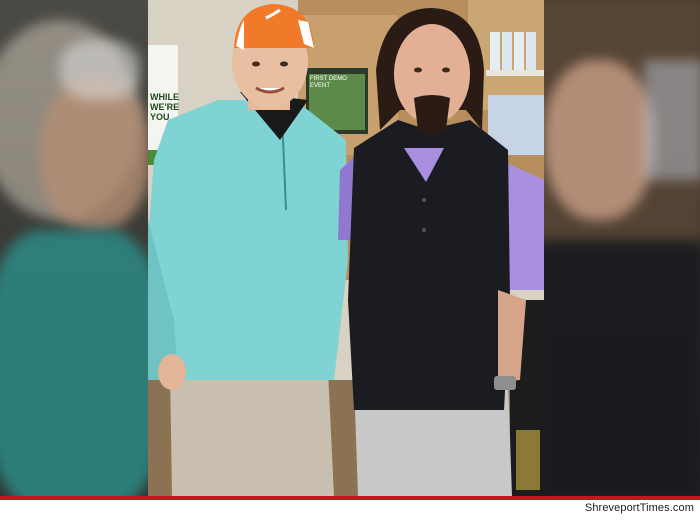 The image size is (700, 520). Describe the element at coordinates (350, 510) in the screenshot. I see `footer: ShreveportTimes.com` at that location.